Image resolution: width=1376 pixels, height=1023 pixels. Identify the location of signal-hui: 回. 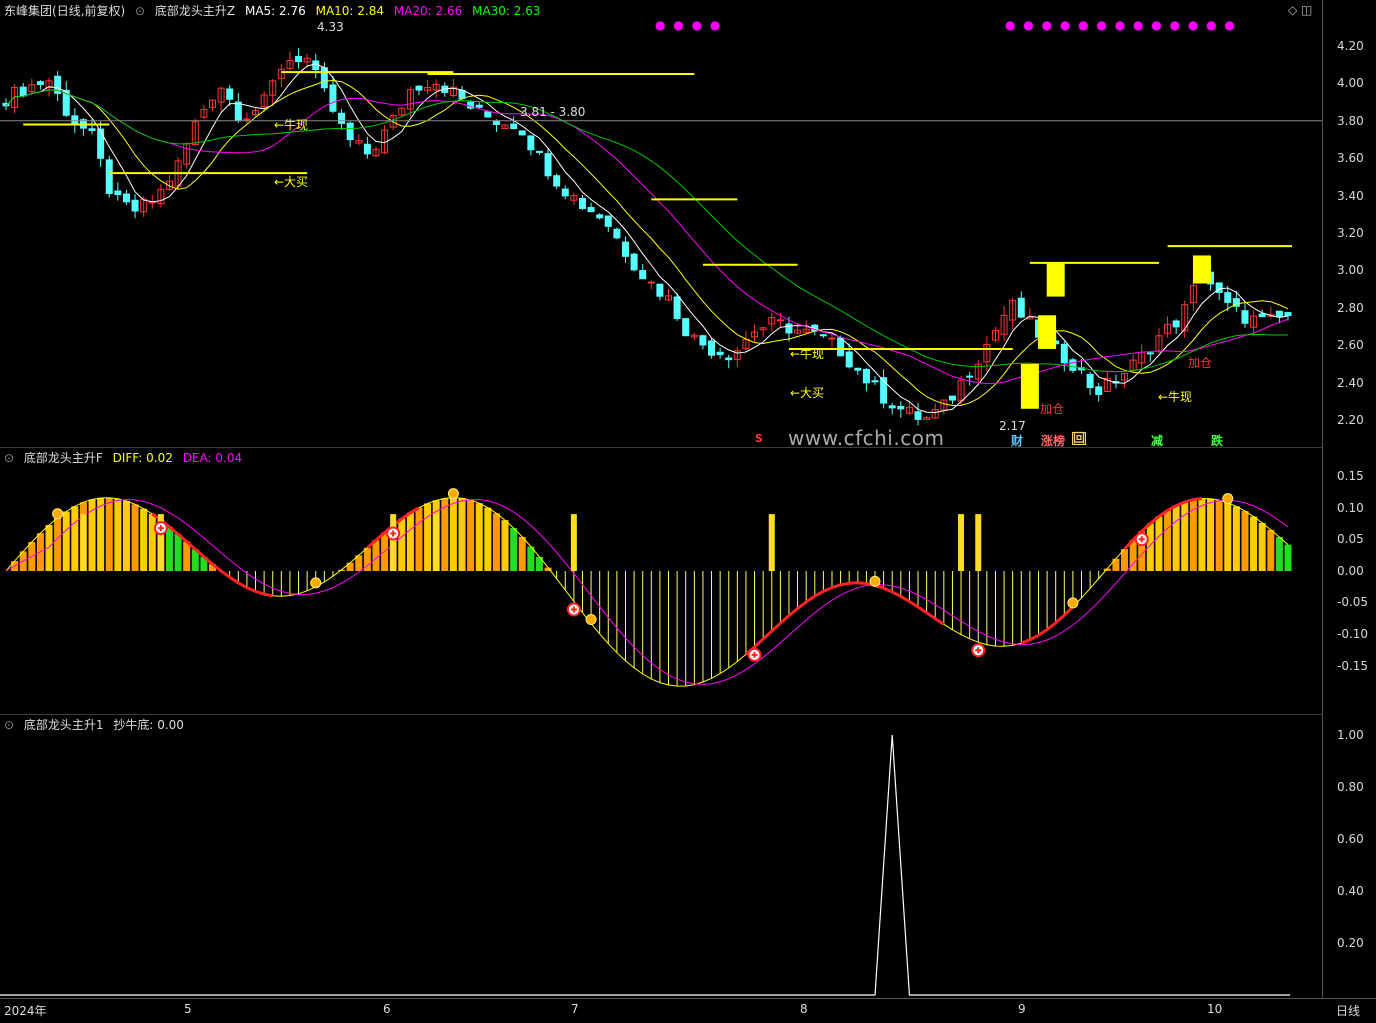
(1079, 438).